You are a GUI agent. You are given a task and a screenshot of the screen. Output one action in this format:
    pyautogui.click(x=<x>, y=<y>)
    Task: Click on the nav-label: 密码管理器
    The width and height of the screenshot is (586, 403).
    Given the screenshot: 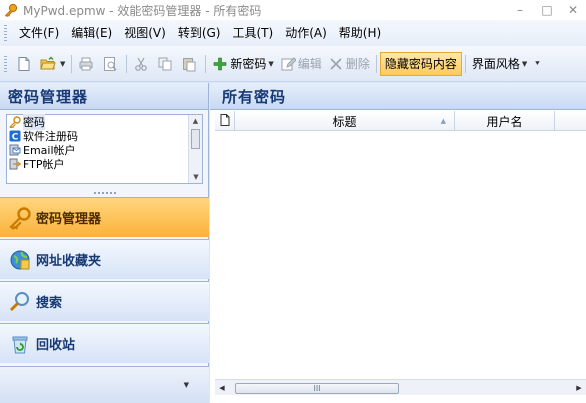 What is the action you would take?
    pyautogui.click(x=69, y=219)
    